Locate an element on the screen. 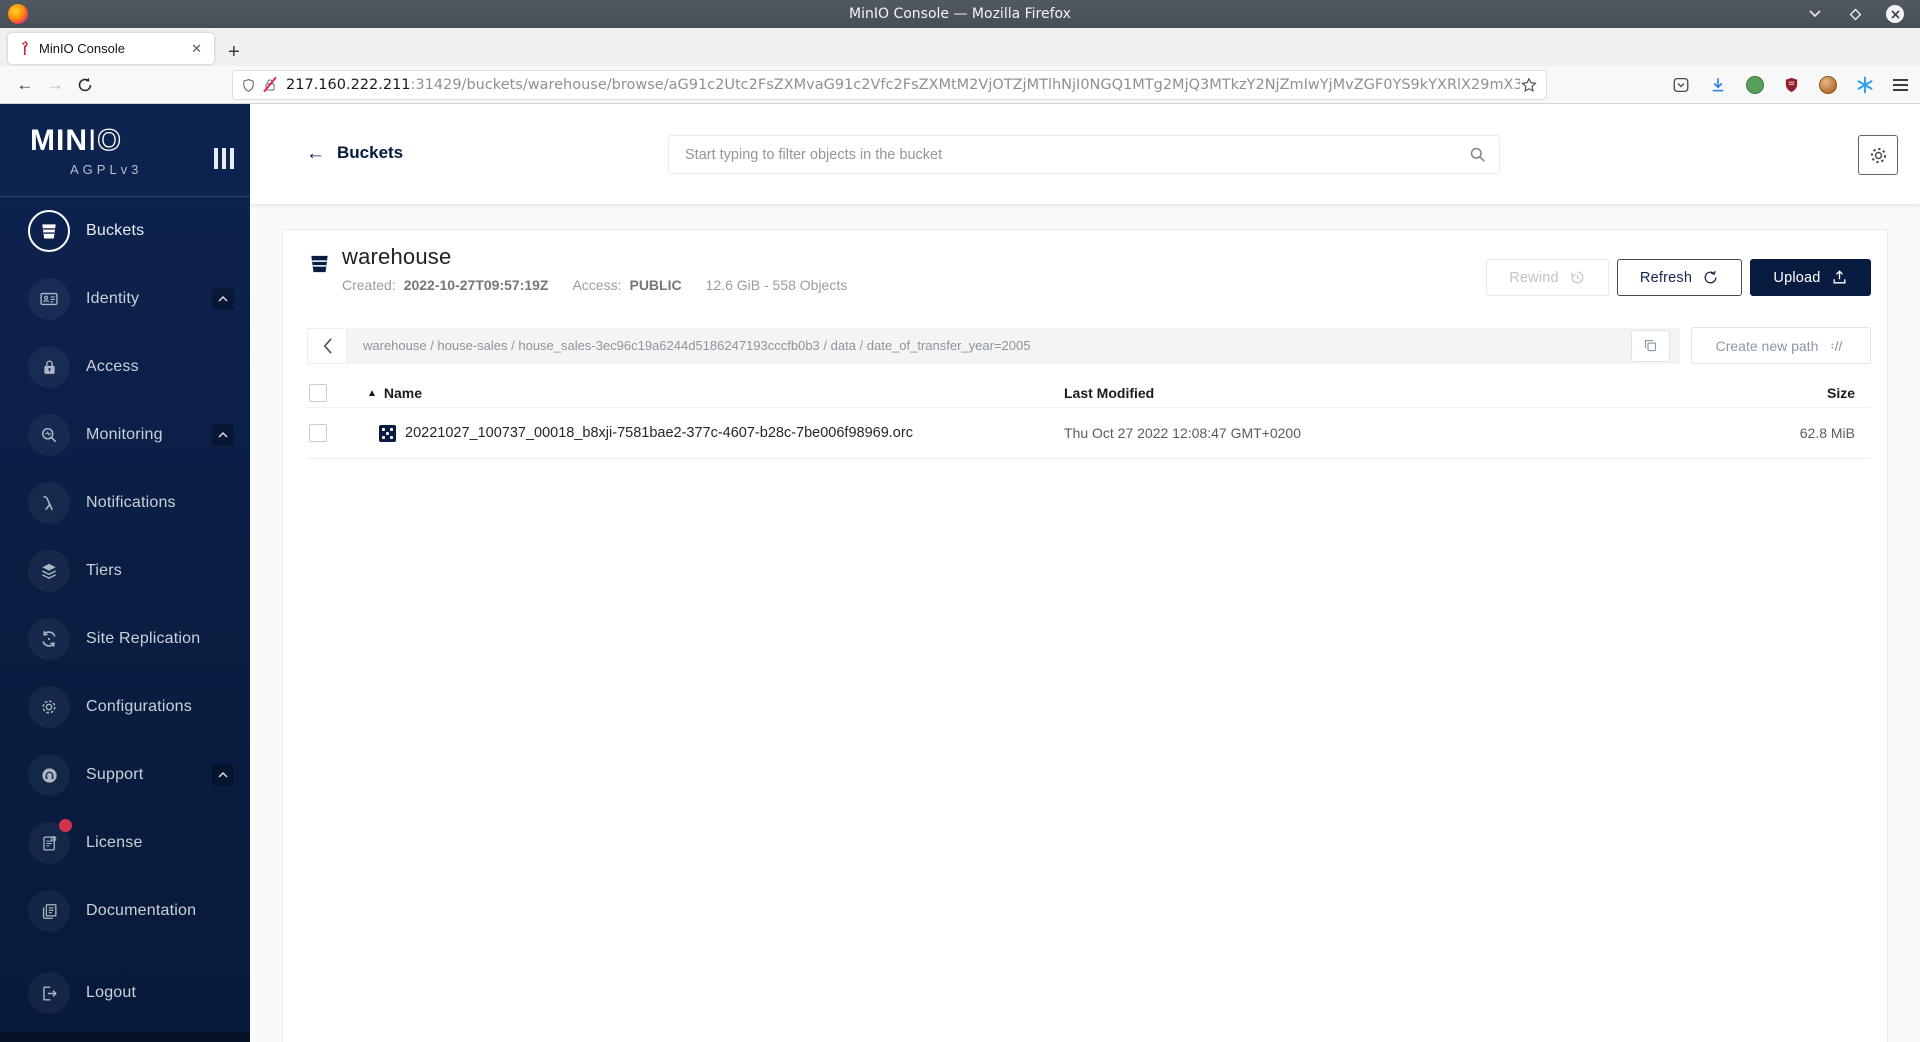 The image size is (1920, 1042). sidebar-item-tiers: Tiers is located at coordinates (125, 571).